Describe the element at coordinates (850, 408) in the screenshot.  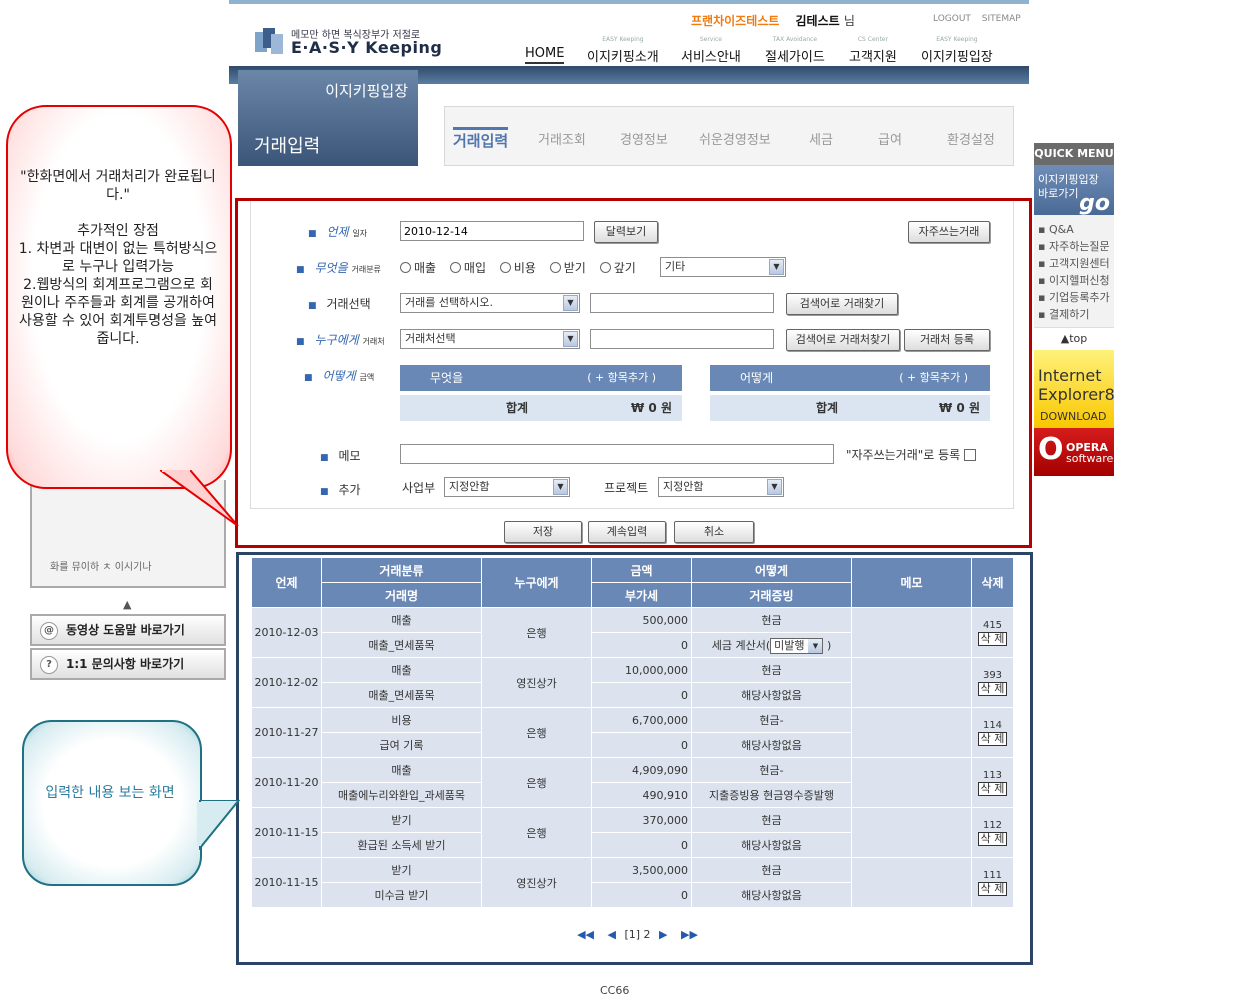
I see `how-sum: 합계 ₩ 0 원` at that location.